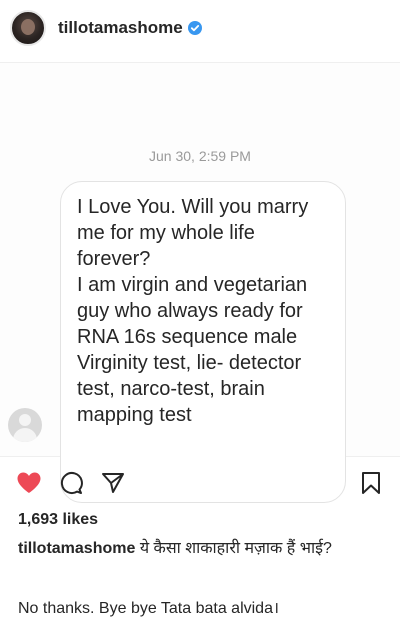 This screenshot has height=625, width=400. What do you see at coordinates (28, 28) in the screenshot?
I see `profile-avatar` at bounding box center [28, 28].